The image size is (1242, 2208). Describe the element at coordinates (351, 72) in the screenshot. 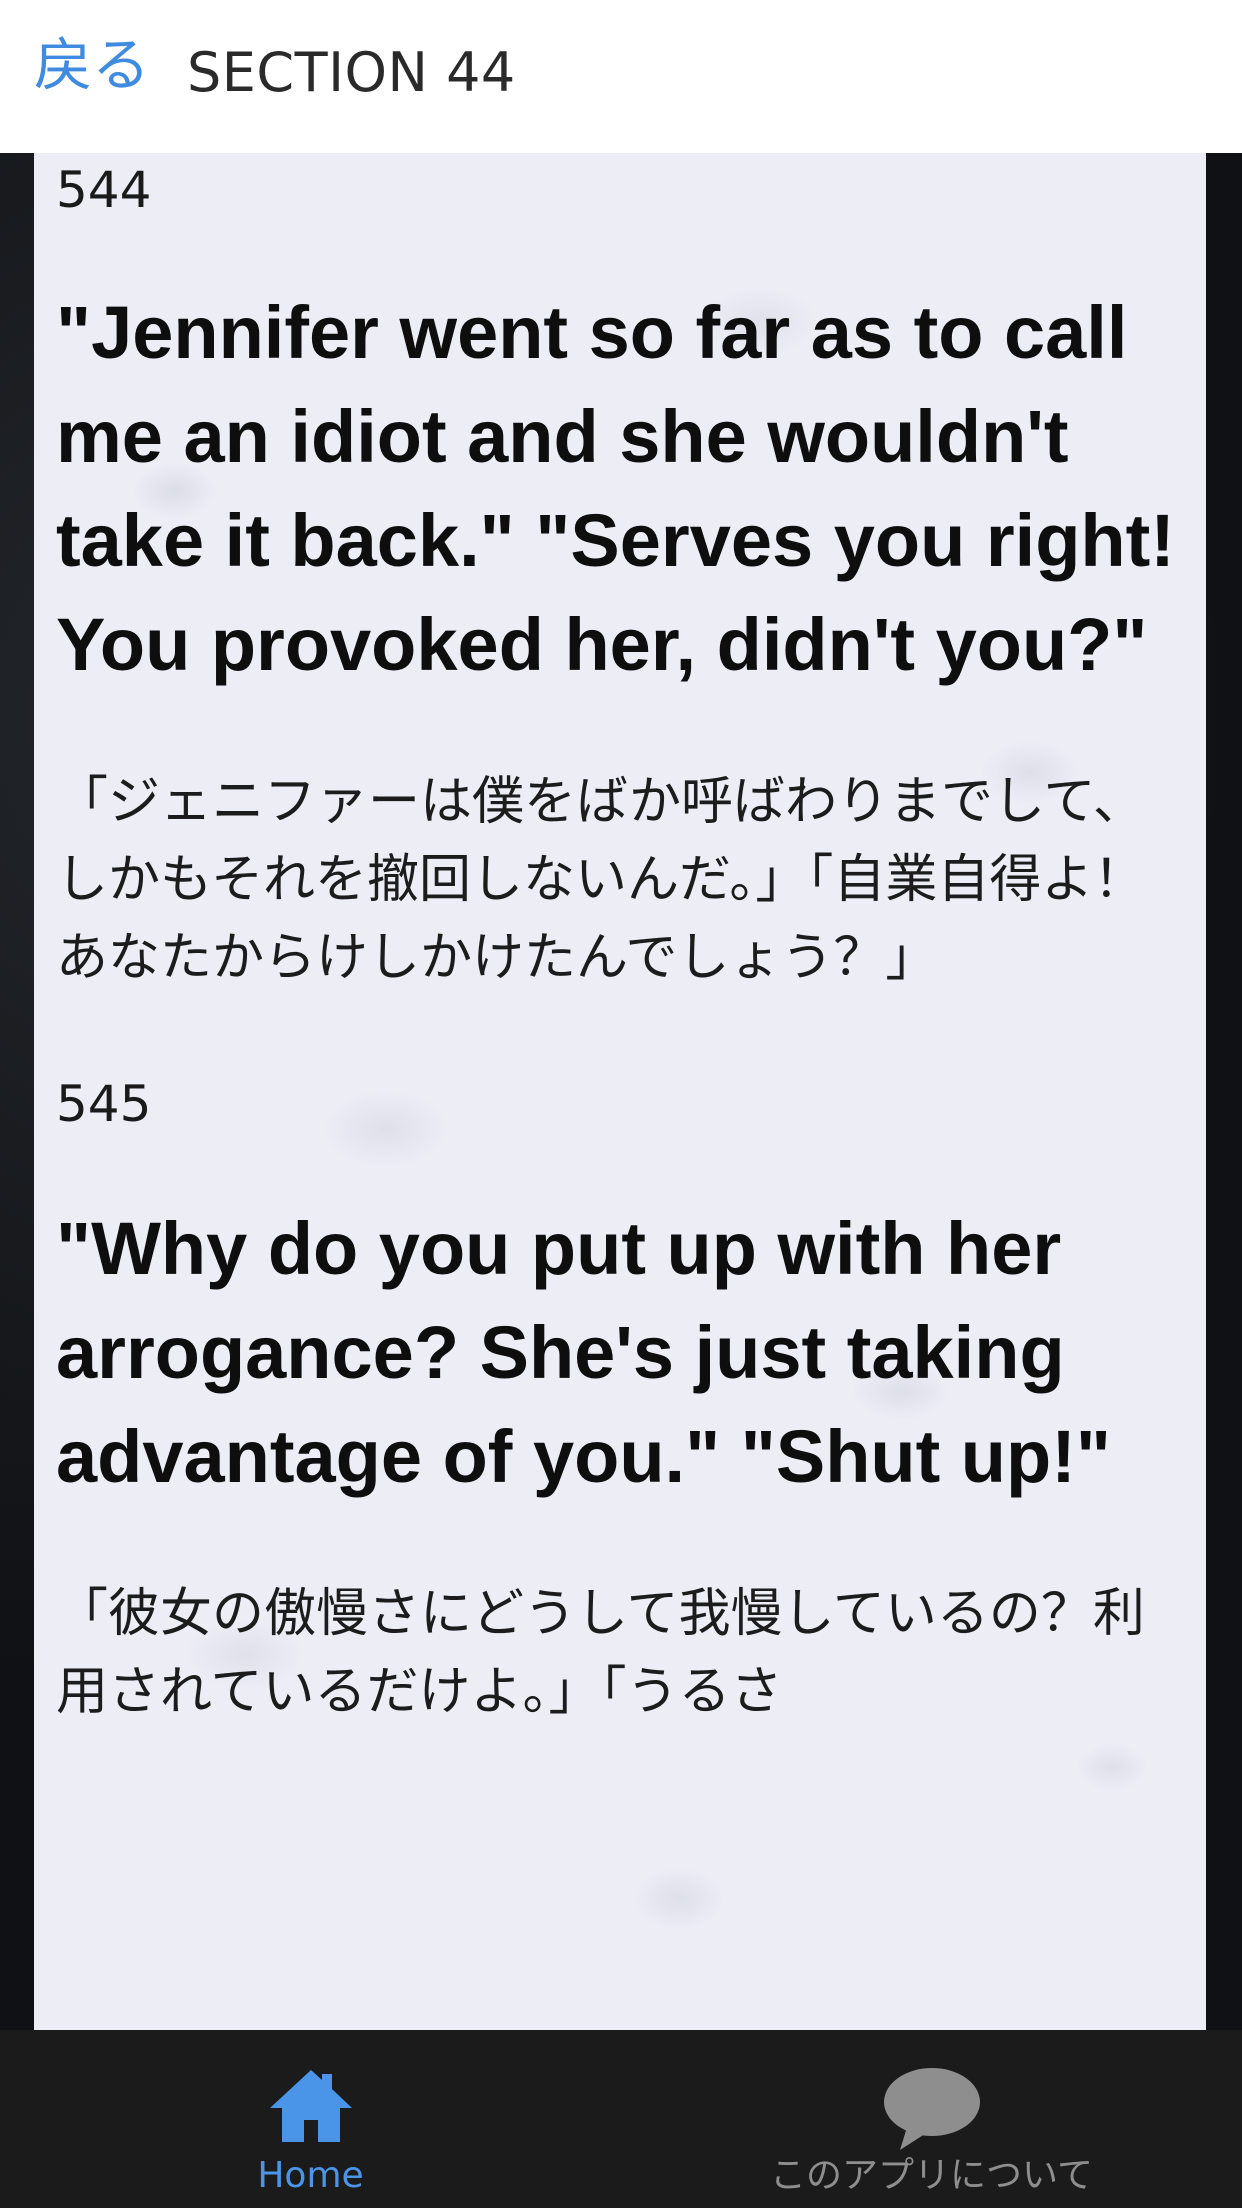

I see `page-title: SECTION 44` at that location.